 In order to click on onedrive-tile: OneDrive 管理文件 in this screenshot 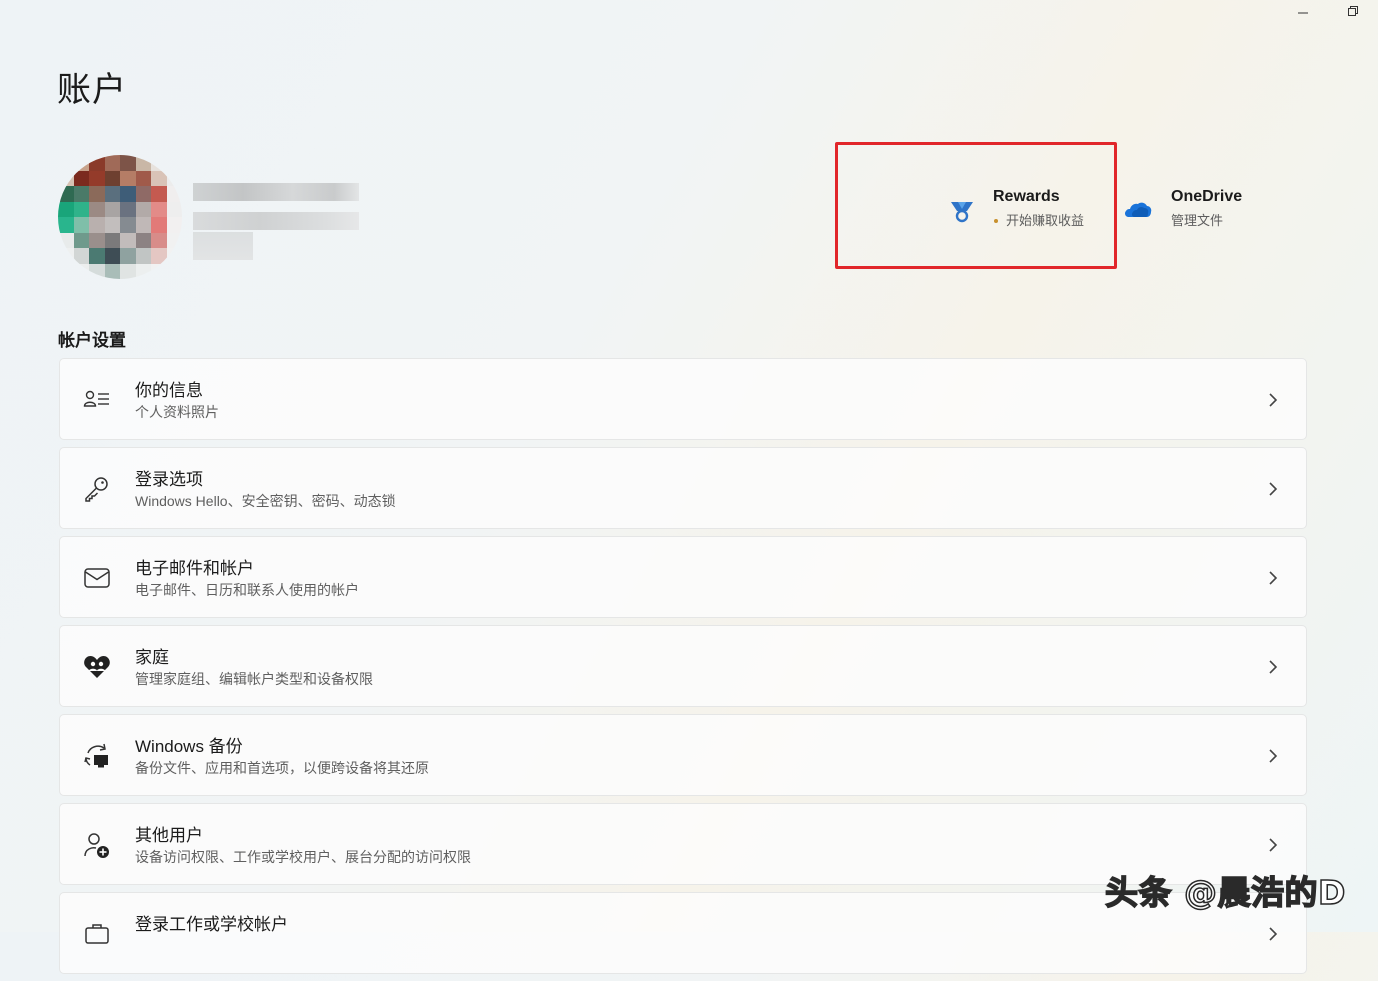, I will do `click(1182, 208)`.